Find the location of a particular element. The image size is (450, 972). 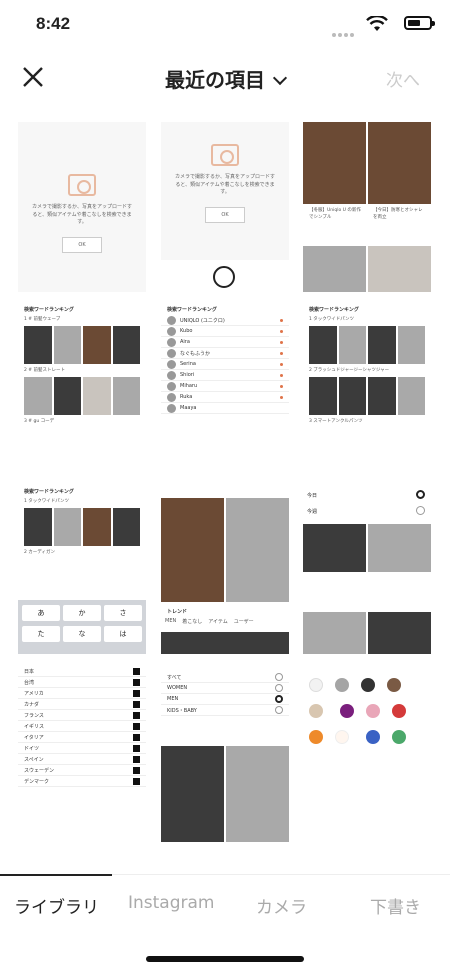

filter-row: WOMEN is located at coordinates (225, 688).